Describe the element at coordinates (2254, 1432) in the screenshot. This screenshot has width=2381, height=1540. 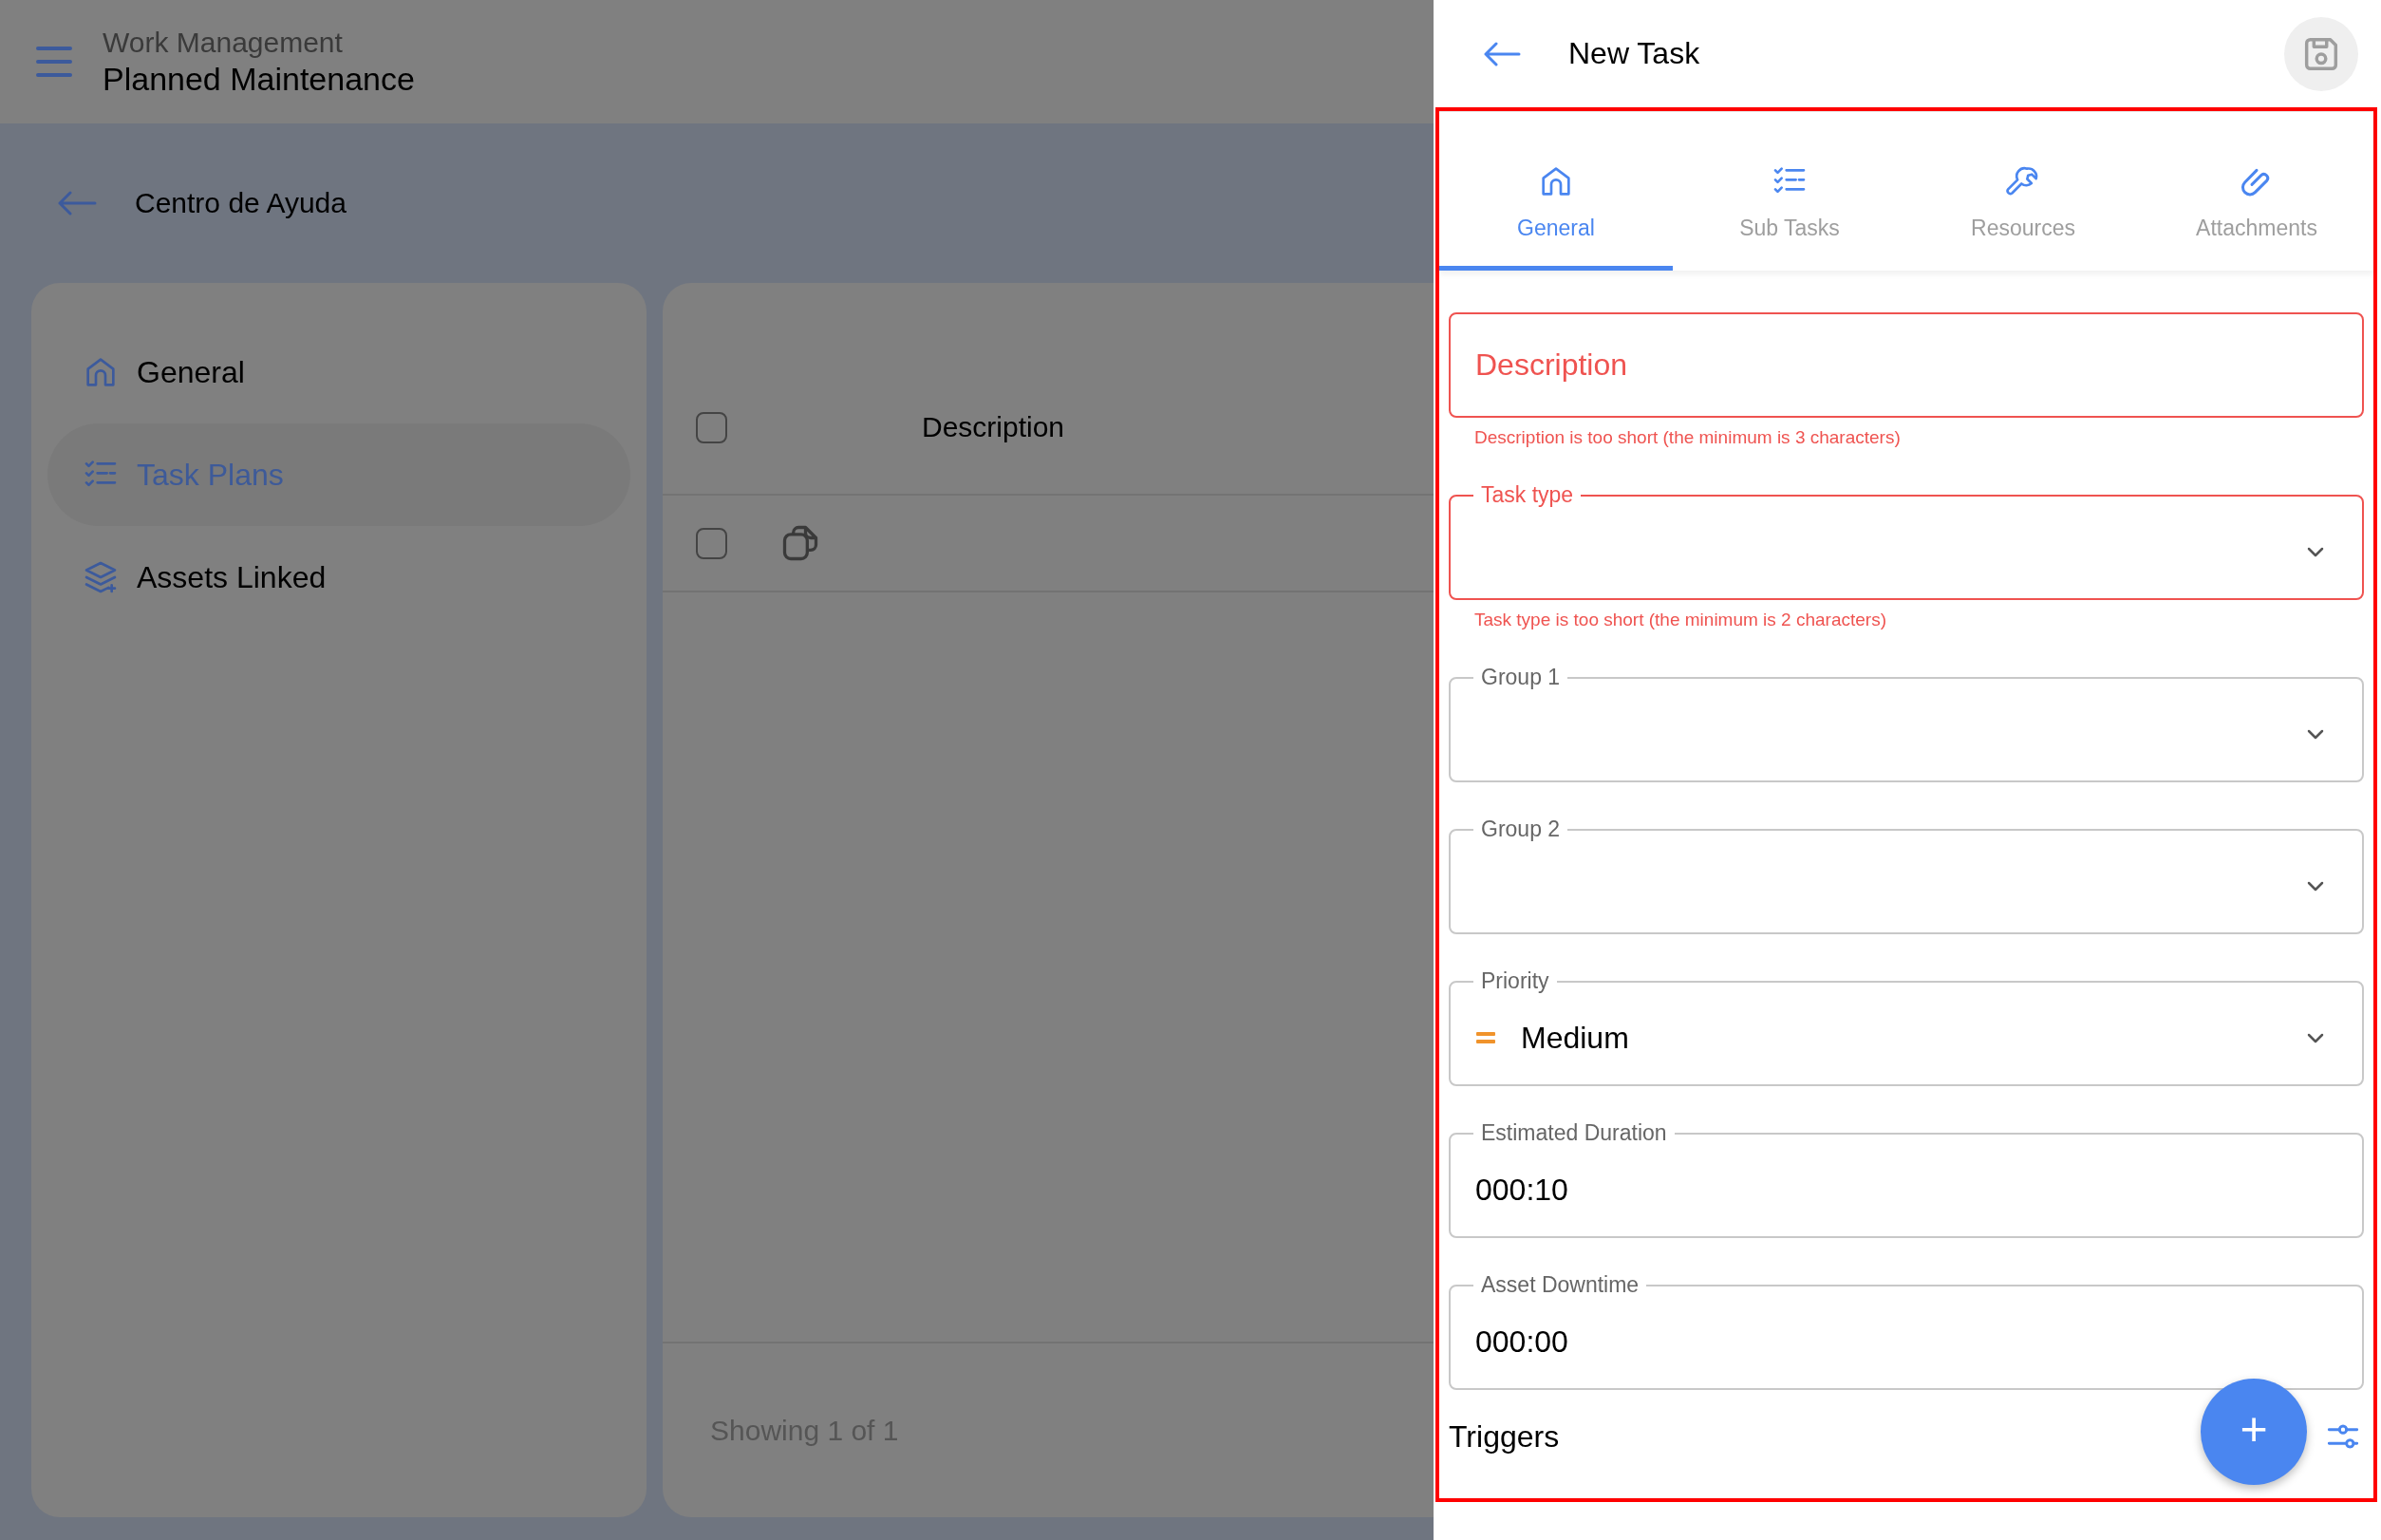
I see `add-button: +` at that location.